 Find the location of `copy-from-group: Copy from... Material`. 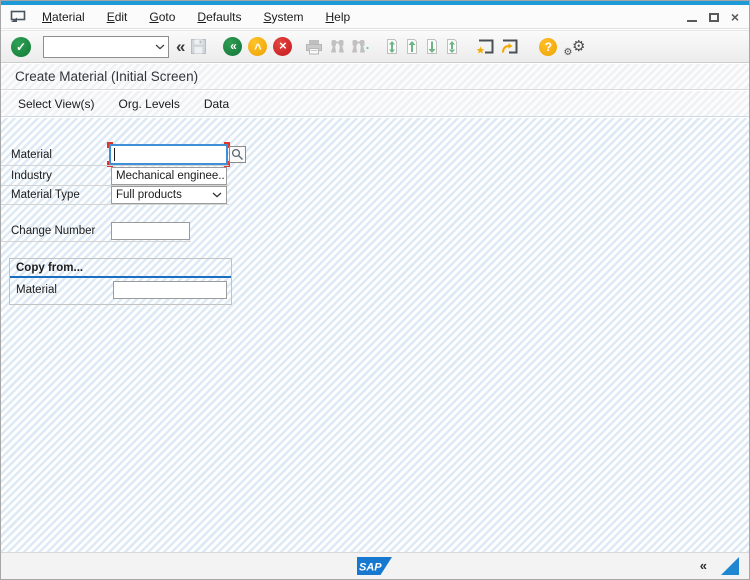

copy-from-group: Copy from... Material is located at coordinates (120, 281).